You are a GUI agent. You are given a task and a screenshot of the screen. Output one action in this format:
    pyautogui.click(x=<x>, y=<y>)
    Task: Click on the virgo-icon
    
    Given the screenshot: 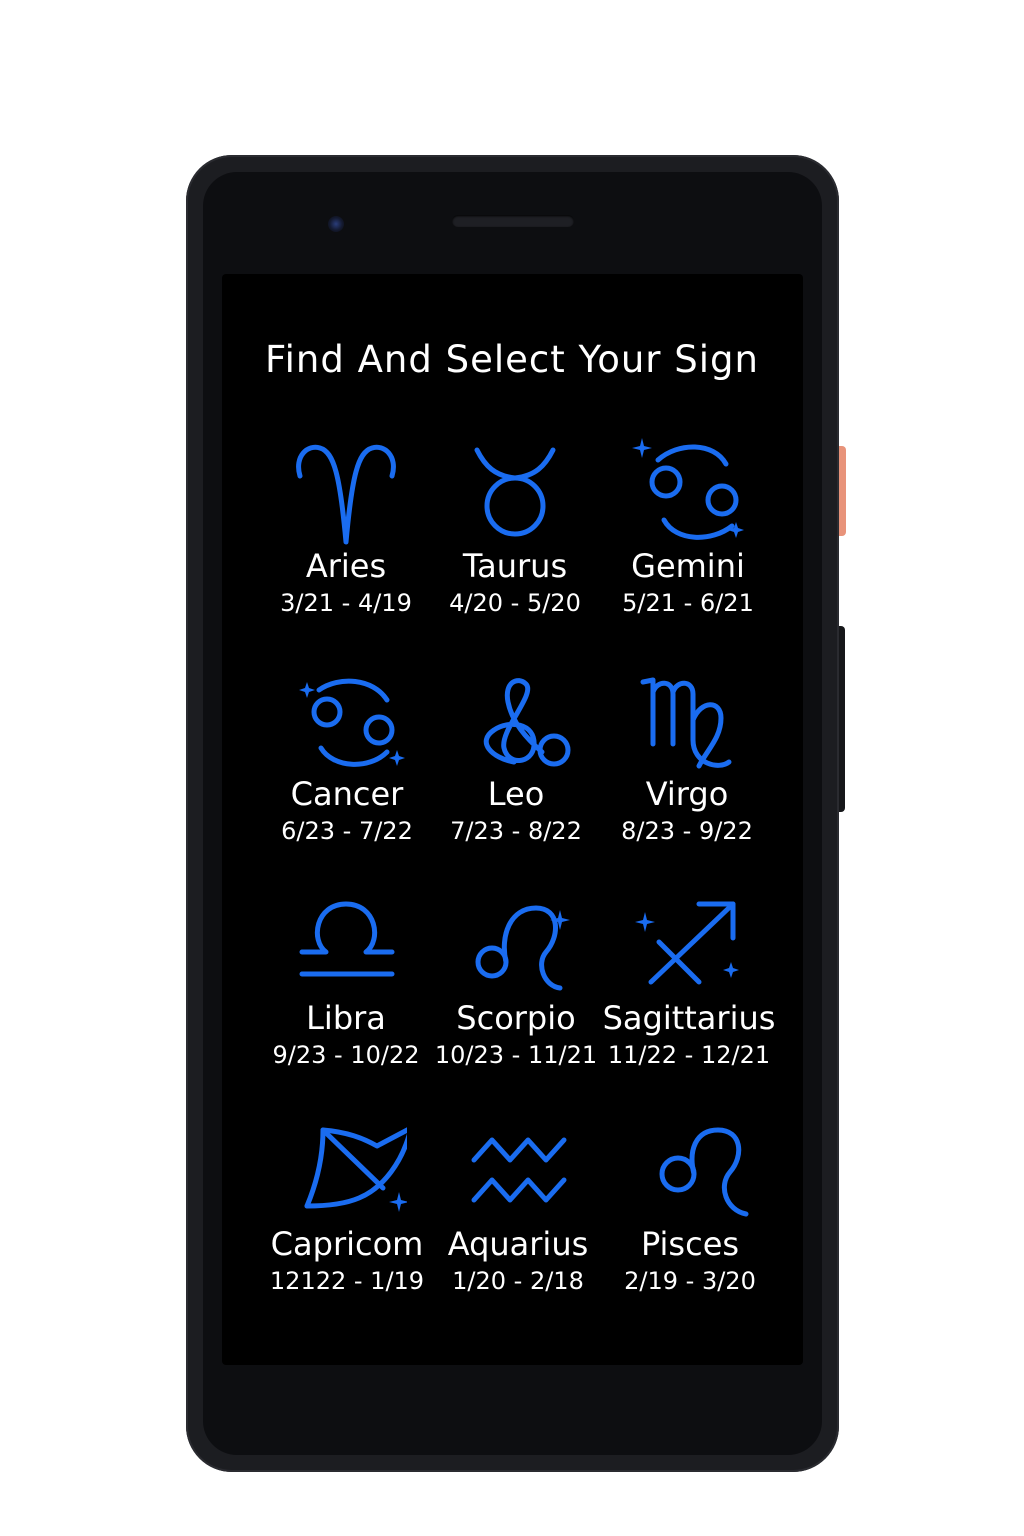 What is the action you would take?
    pyautogui.click(x=686, y=723)
    